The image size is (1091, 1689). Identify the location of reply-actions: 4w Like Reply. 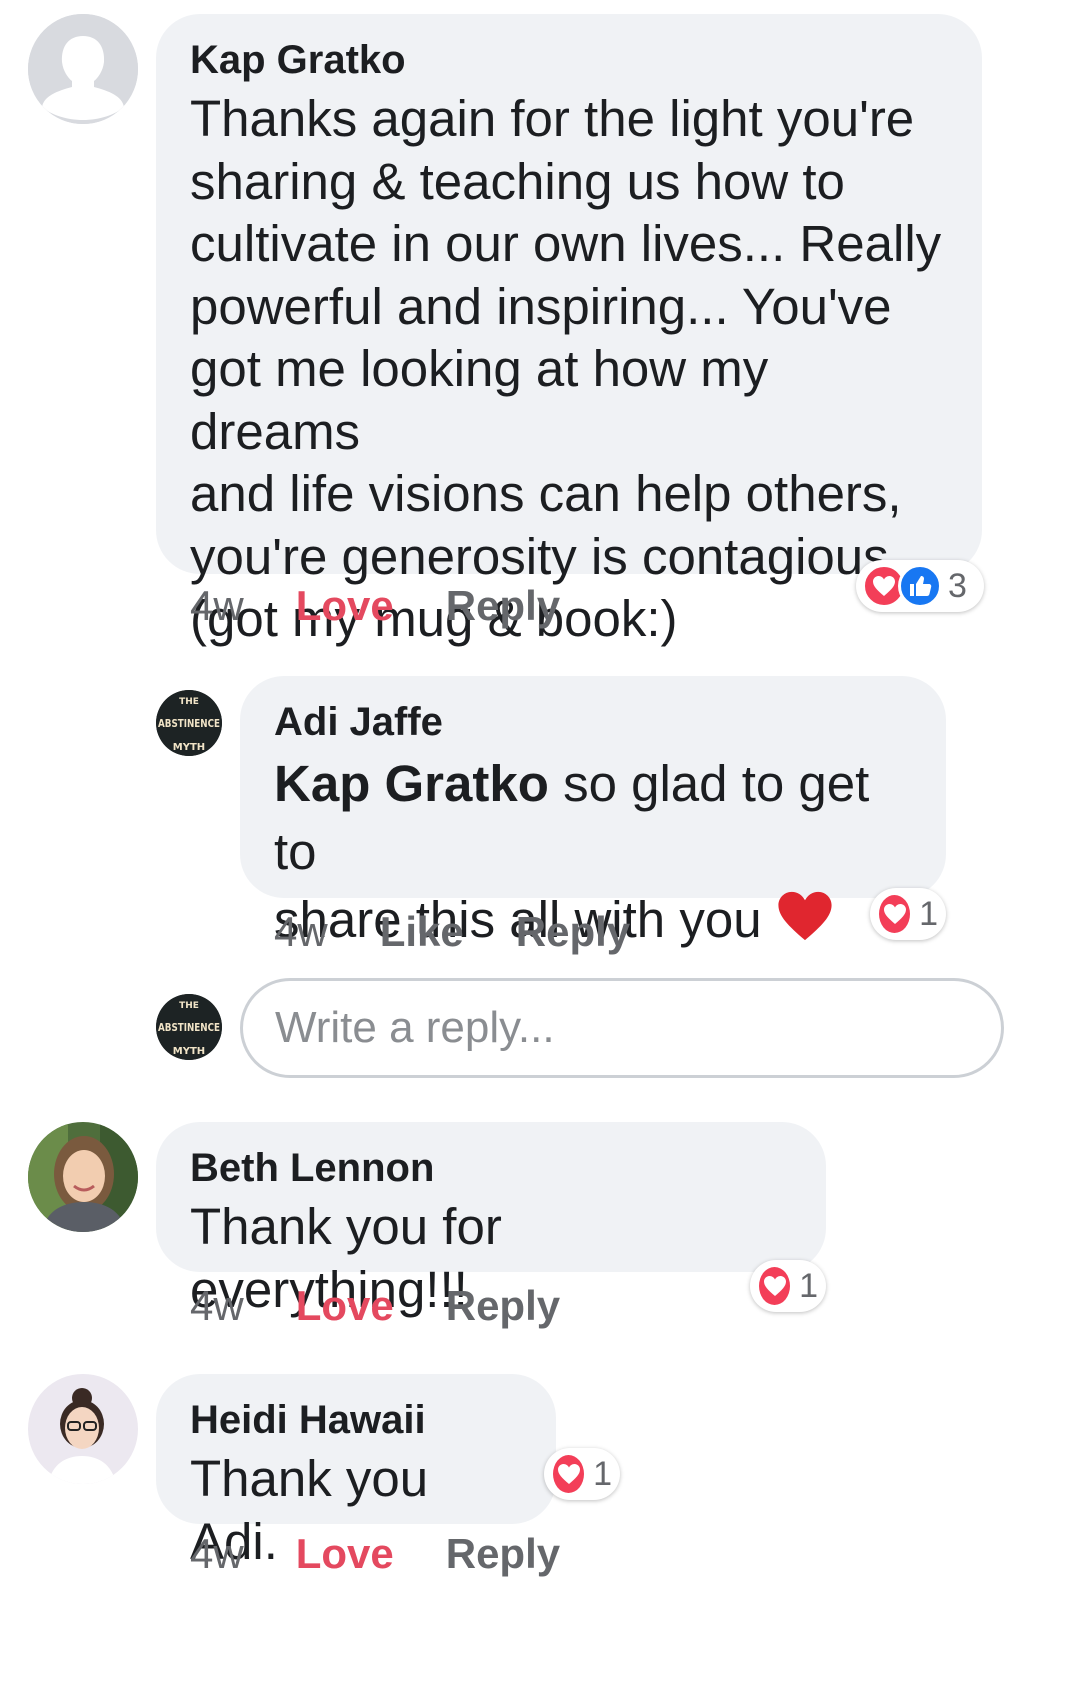
(478, 932).